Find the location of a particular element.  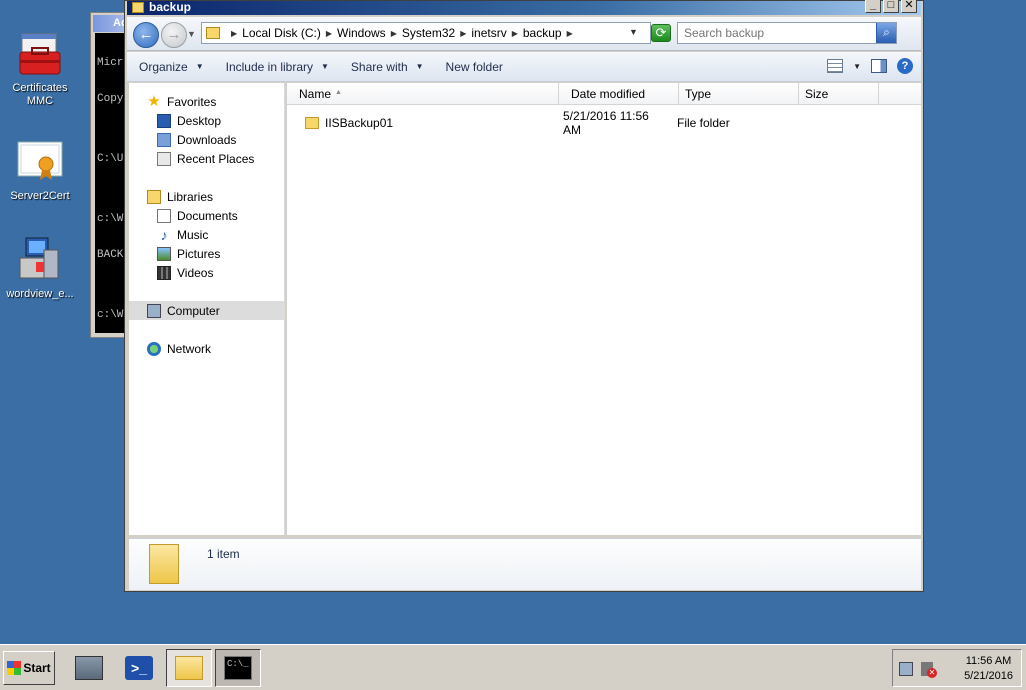

close-button: ✕ is located at coordinates (909, 6).